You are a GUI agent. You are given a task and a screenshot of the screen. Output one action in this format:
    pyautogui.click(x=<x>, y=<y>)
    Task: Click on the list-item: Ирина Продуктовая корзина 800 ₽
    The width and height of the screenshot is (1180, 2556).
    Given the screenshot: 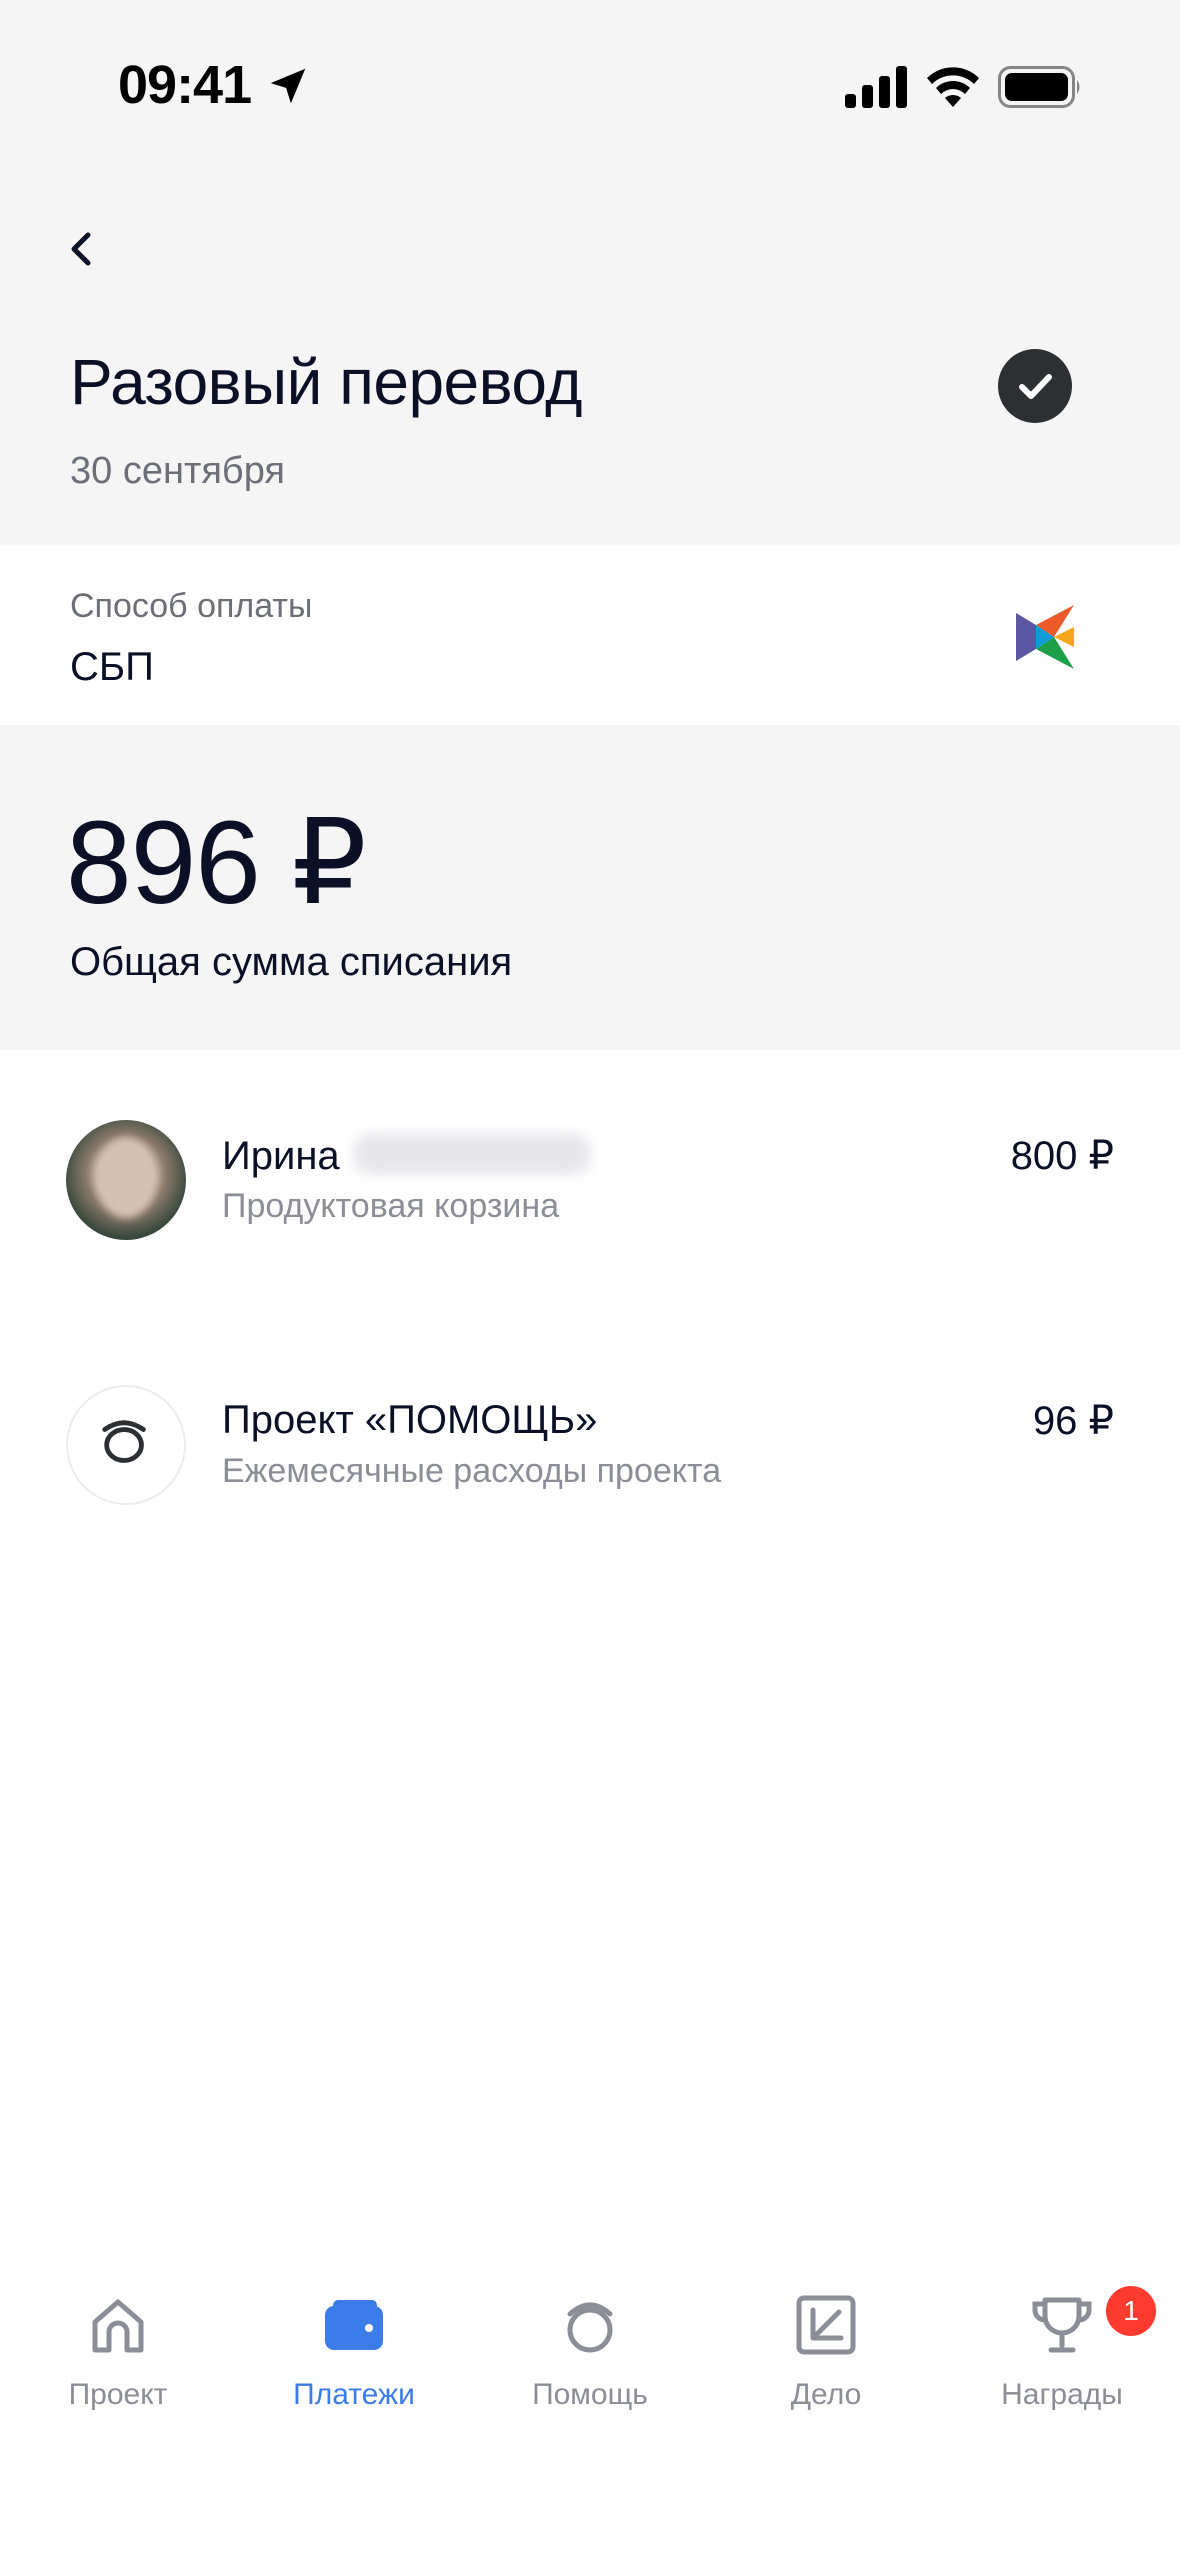 What is the action you would take?
    pyautogui.click(x=590, y=1180)
    